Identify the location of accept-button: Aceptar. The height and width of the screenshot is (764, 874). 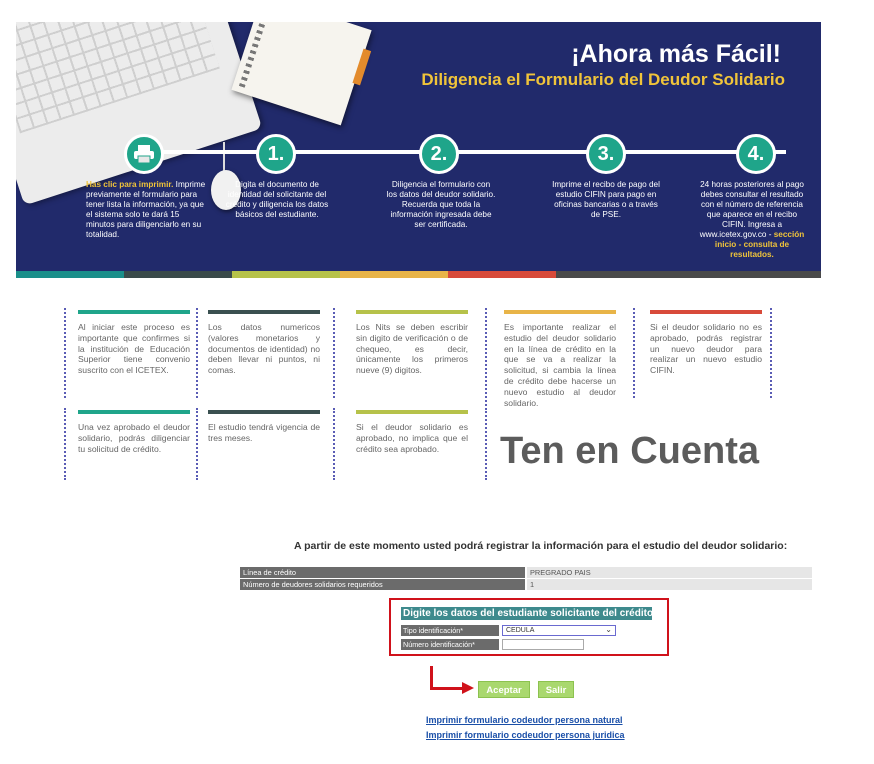
(504, 689).